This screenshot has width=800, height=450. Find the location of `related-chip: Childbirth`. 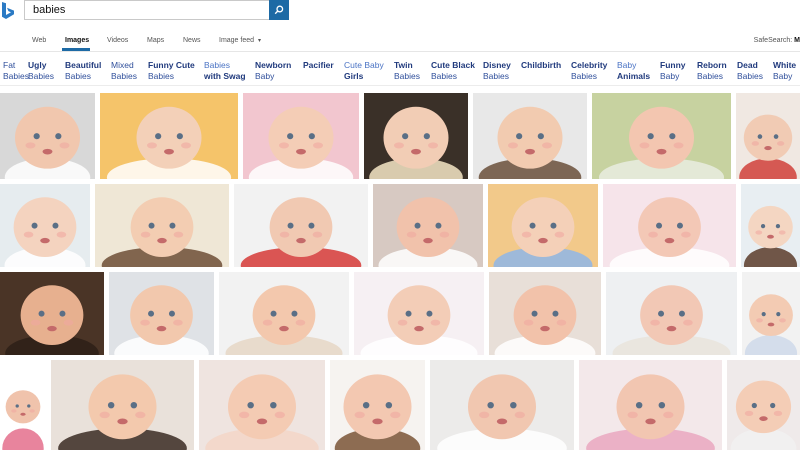

related-chip: Childbirth is located at coordinates (541, 65).